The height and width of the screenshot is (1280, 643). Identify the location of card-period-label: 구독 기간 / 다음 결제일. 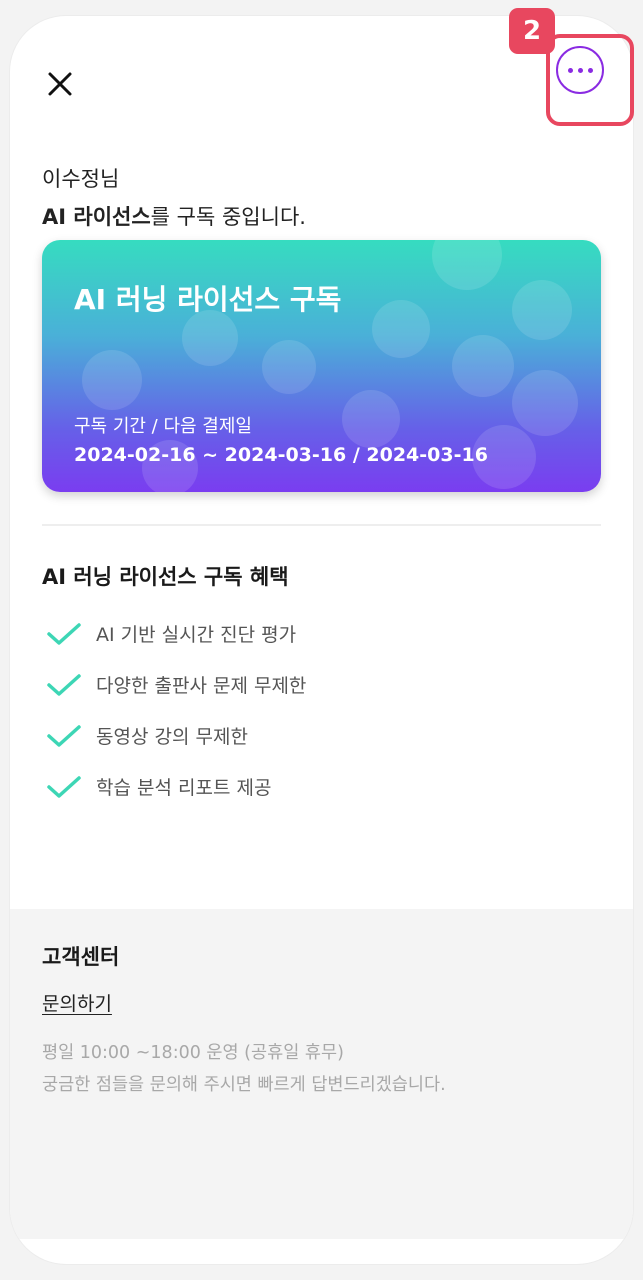
(163, 426).